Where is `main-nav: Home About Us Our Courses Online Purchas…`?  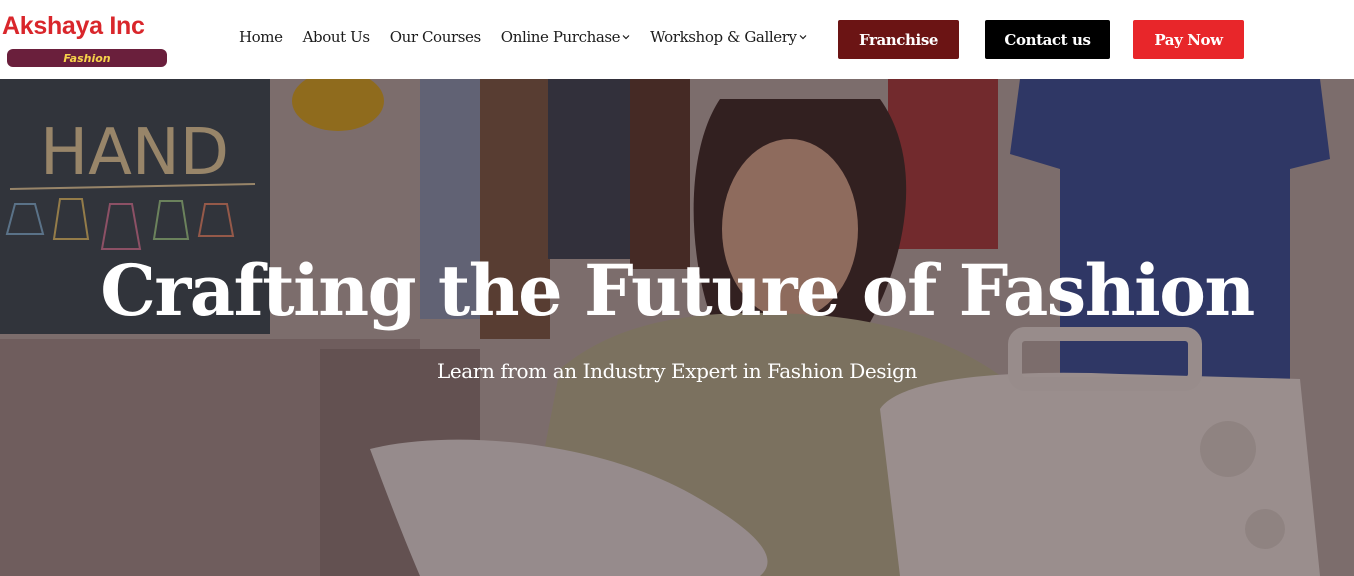
main-nav: Home About Us Our Courses Online Purchas… is located at coordinates (523, 37).